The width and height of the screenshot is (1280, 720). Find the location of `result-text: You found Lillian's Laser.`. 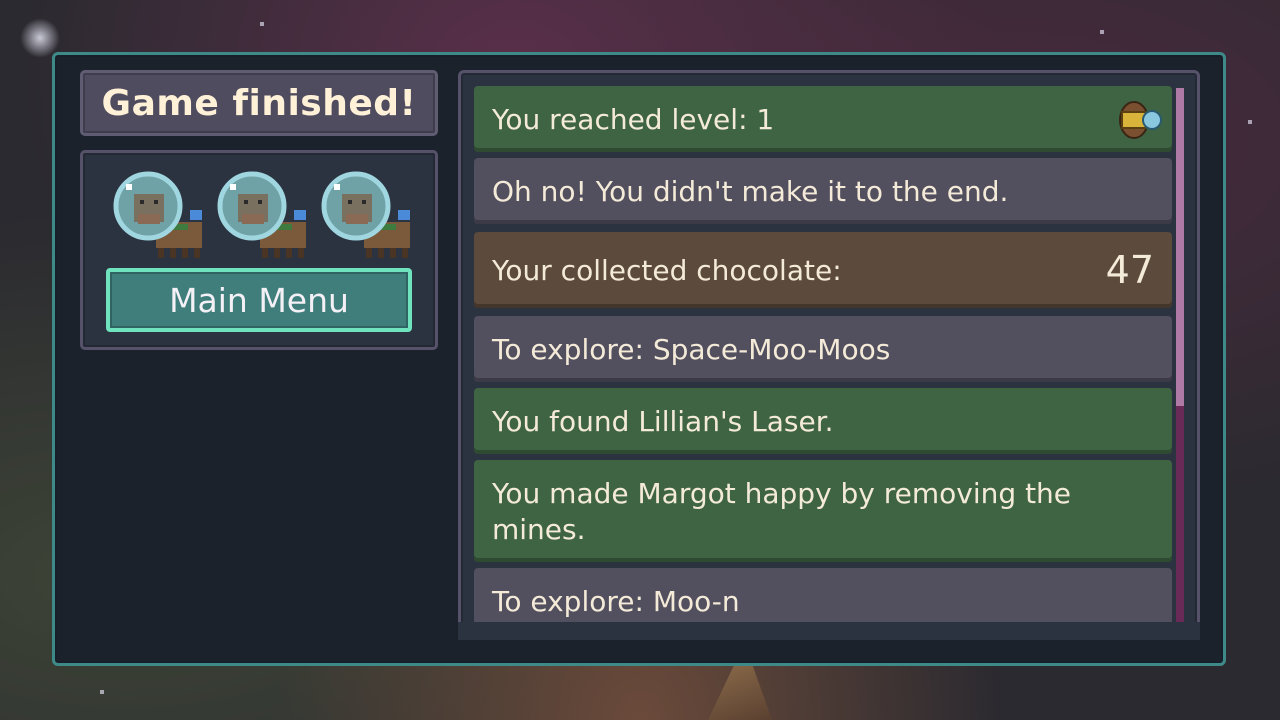

result-text: You found Lillian's Laser. is located at coordinates (663, 421).